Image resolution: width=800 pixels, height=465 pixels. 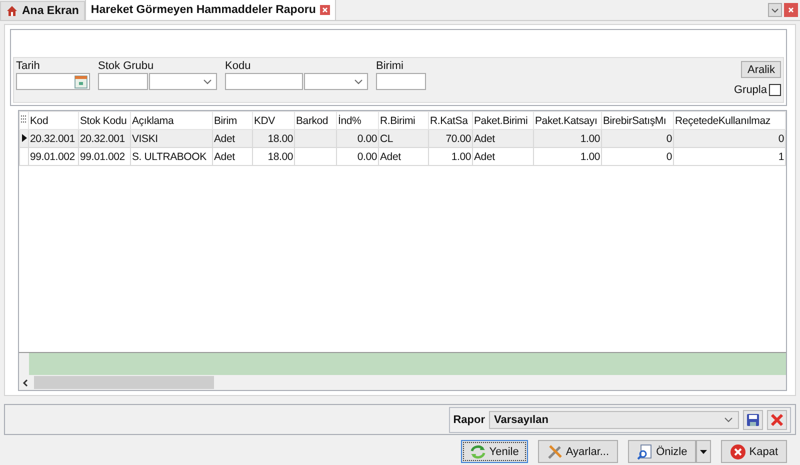 I want to click on column-header: ReçetedeKullanılmaz, so click(x=730, y=121).